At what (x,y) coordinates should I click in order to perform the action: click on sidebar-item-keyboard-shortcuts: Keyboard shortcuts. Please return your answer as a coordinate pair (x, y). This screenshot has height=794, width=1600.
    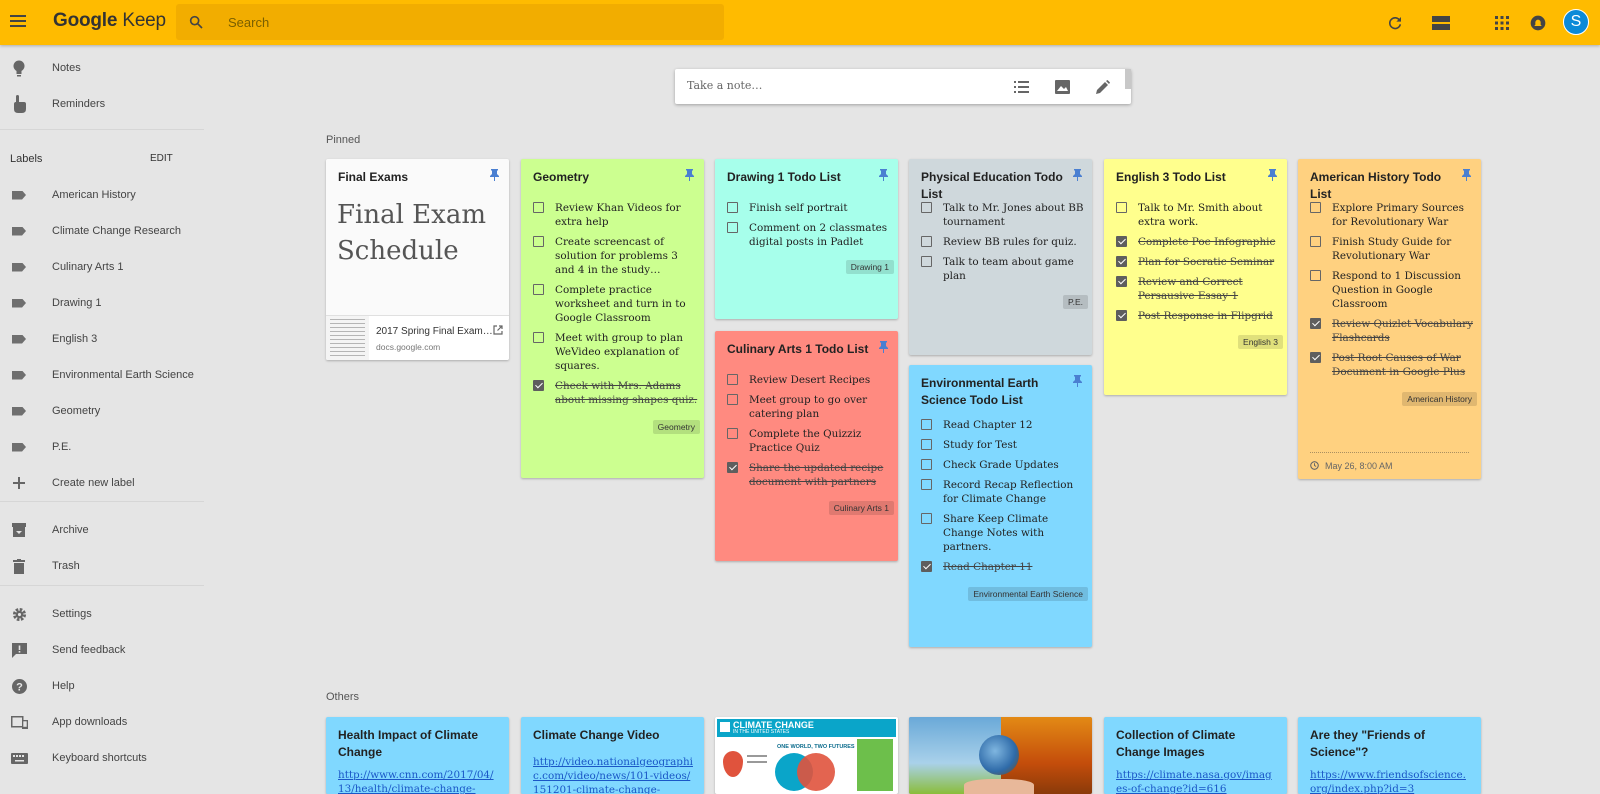
    Looking at the image, I should click on (102, 758).